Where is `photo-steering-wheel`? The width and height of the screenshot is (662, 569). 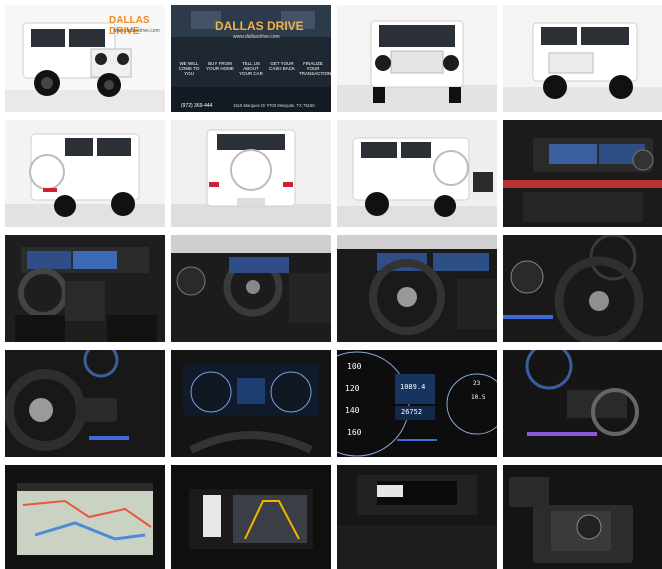
photo-steering-wheel is located at coordinates (417, 288).